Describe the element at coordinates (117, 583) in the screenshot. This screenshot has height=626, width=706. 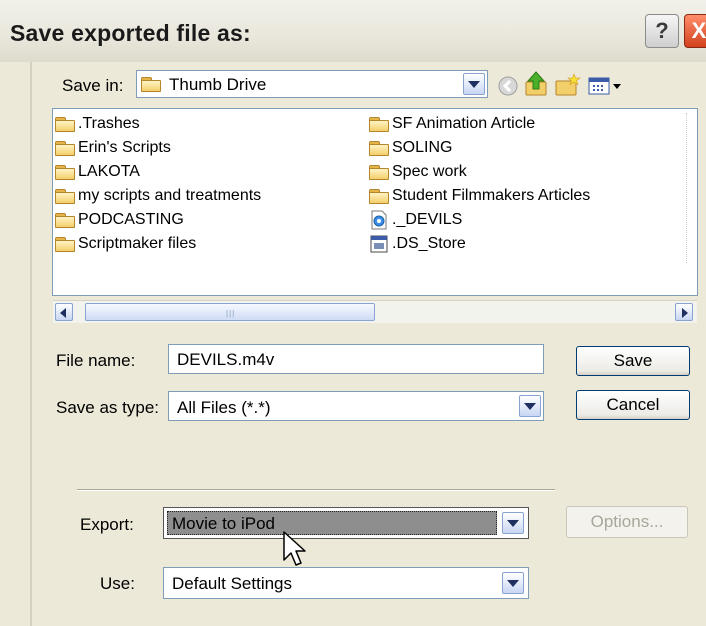
I see `use-label: Use:` at that location.